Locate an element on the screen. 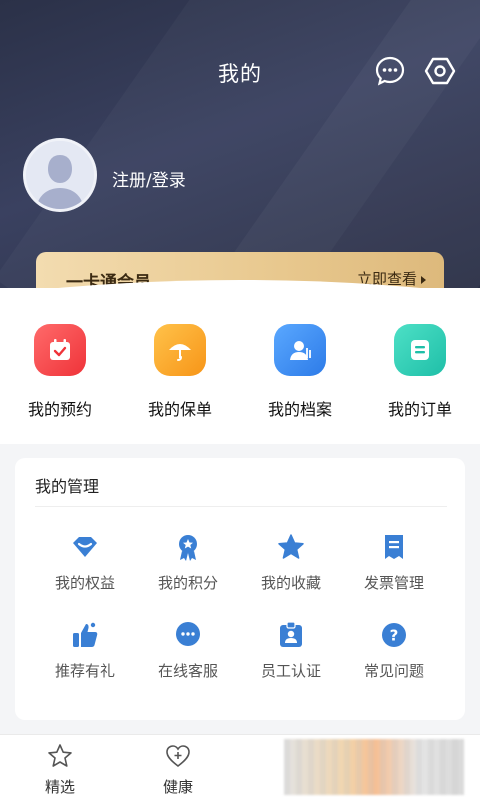  question-icon: ? is located at coordinates (394, 635).